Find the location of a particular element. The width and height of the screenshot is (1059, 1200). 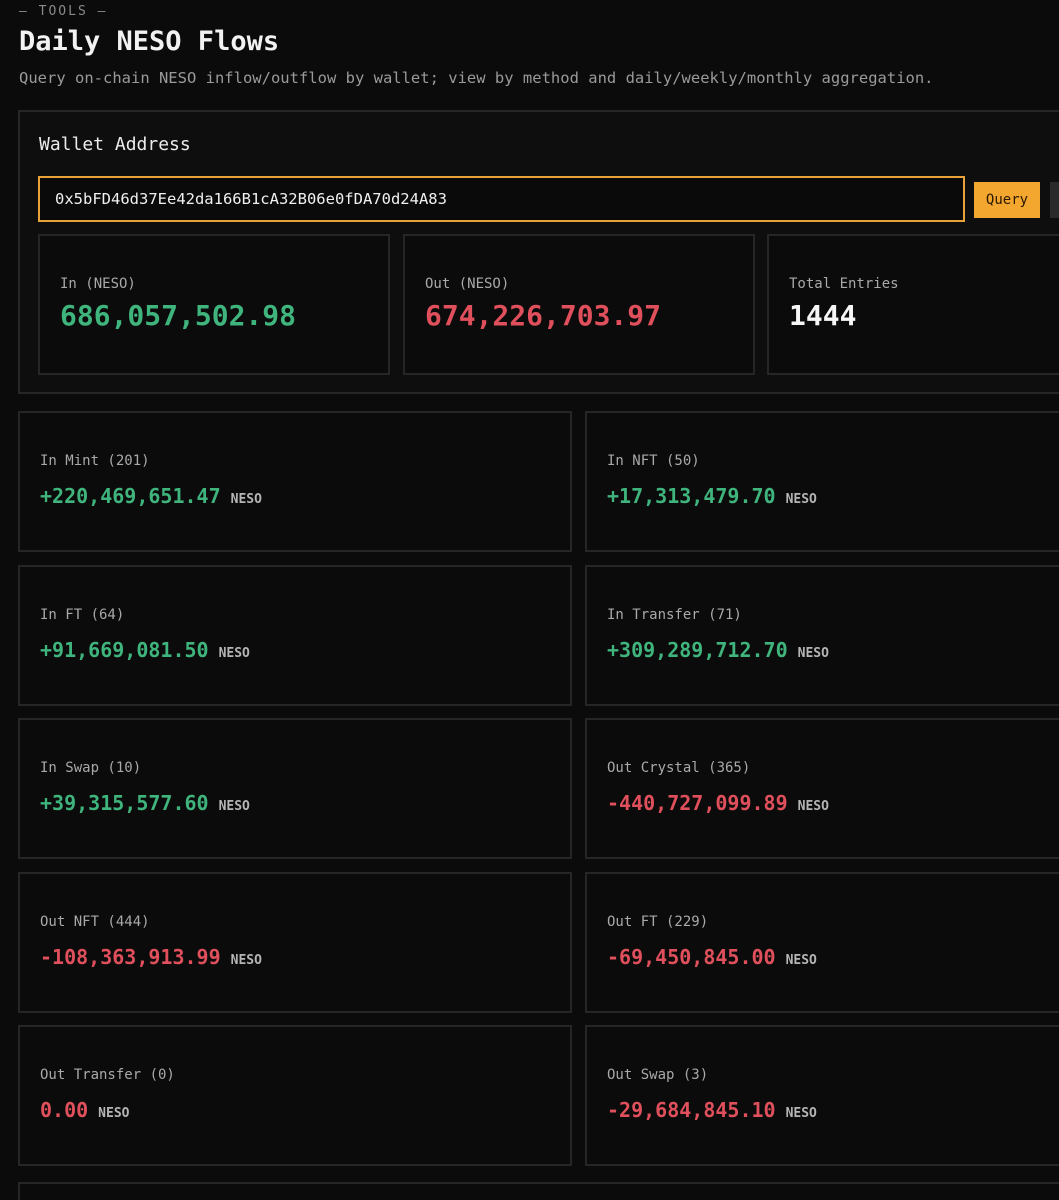

stat-in-total: In (NESO) 686,057,502.98 is located at coordinates (214, 304).